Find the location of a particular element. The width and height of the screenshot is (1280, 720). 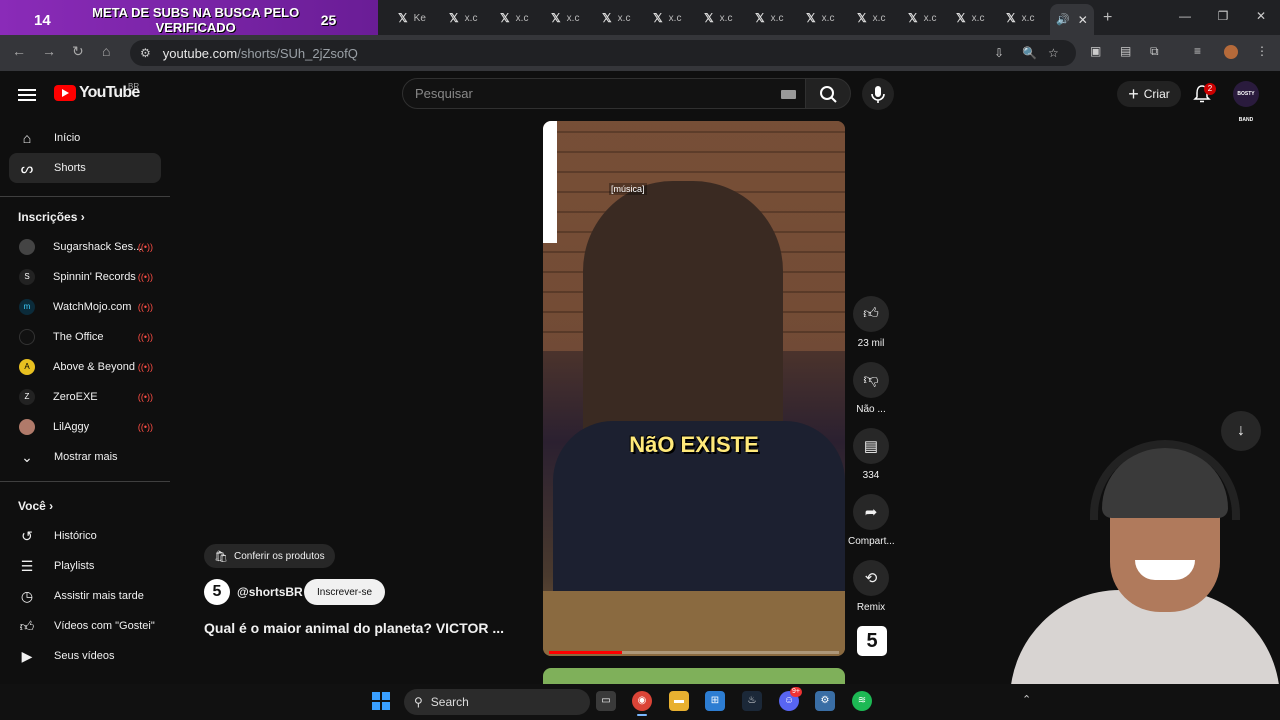

forward-icon: → is located at coordinates (49, 51).